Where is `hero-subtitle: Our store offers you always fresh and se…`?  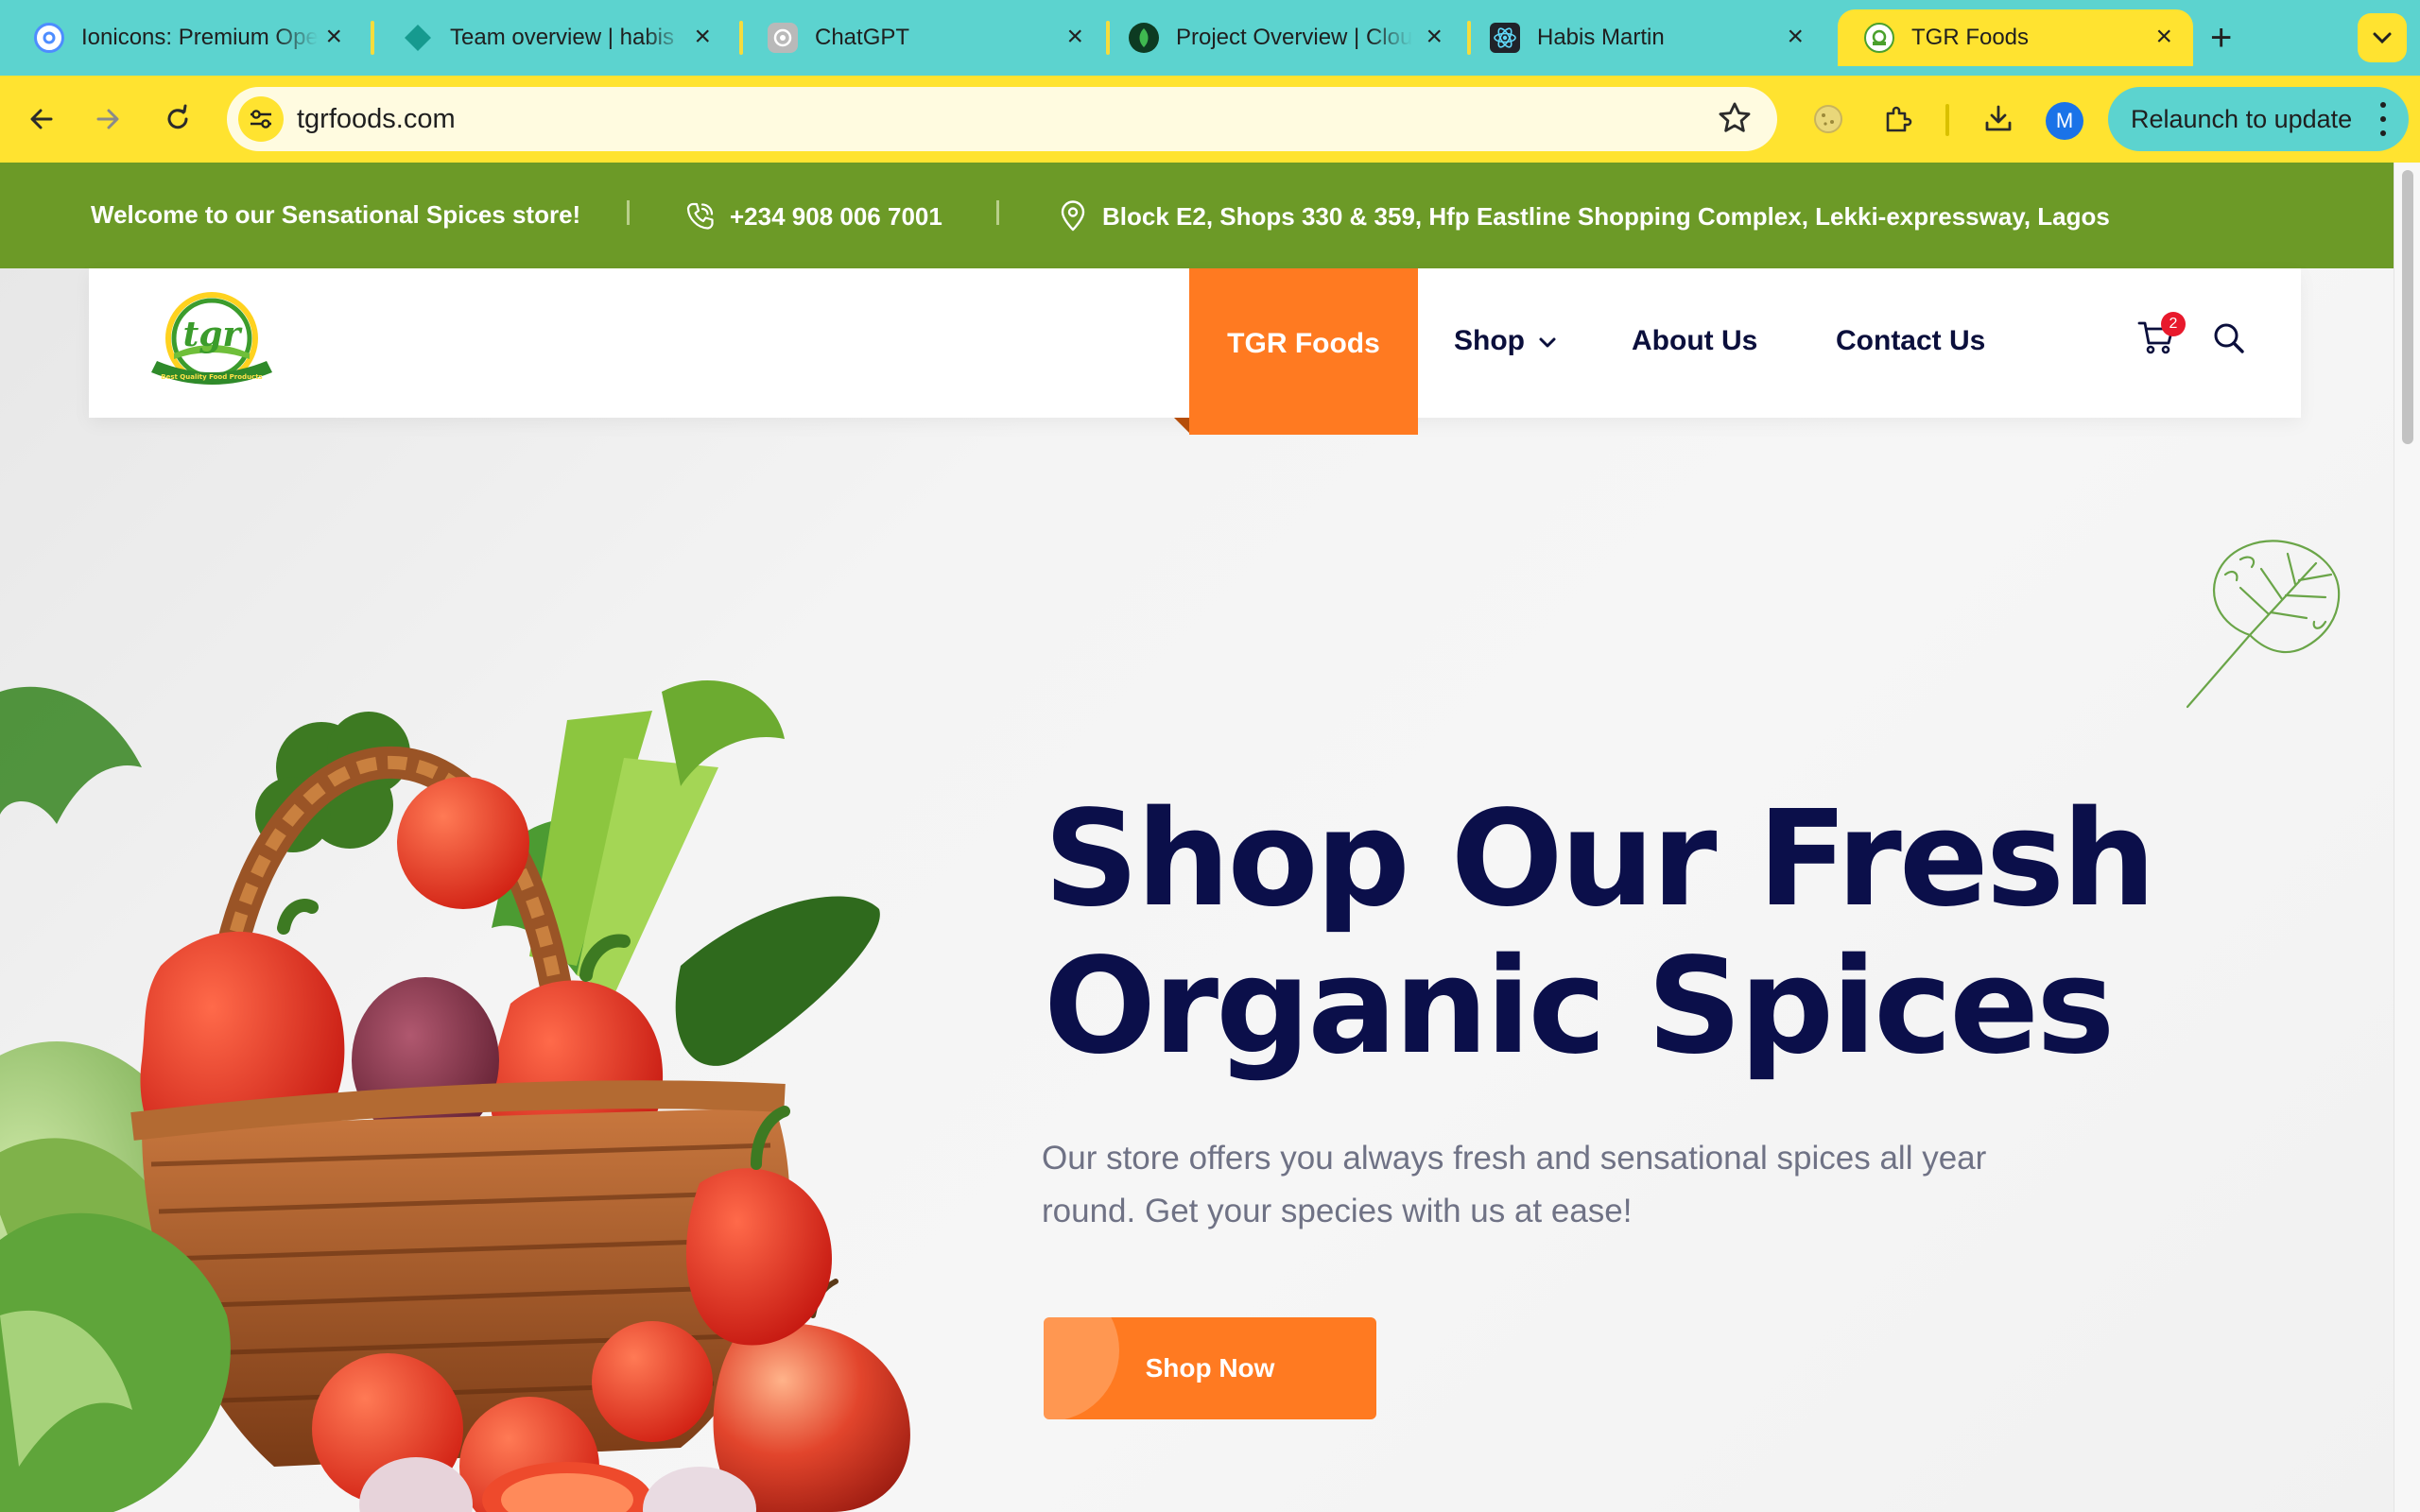
hero-subtitle: Our store offers you always fresh and se… is located at coordinates (1514, 1184).